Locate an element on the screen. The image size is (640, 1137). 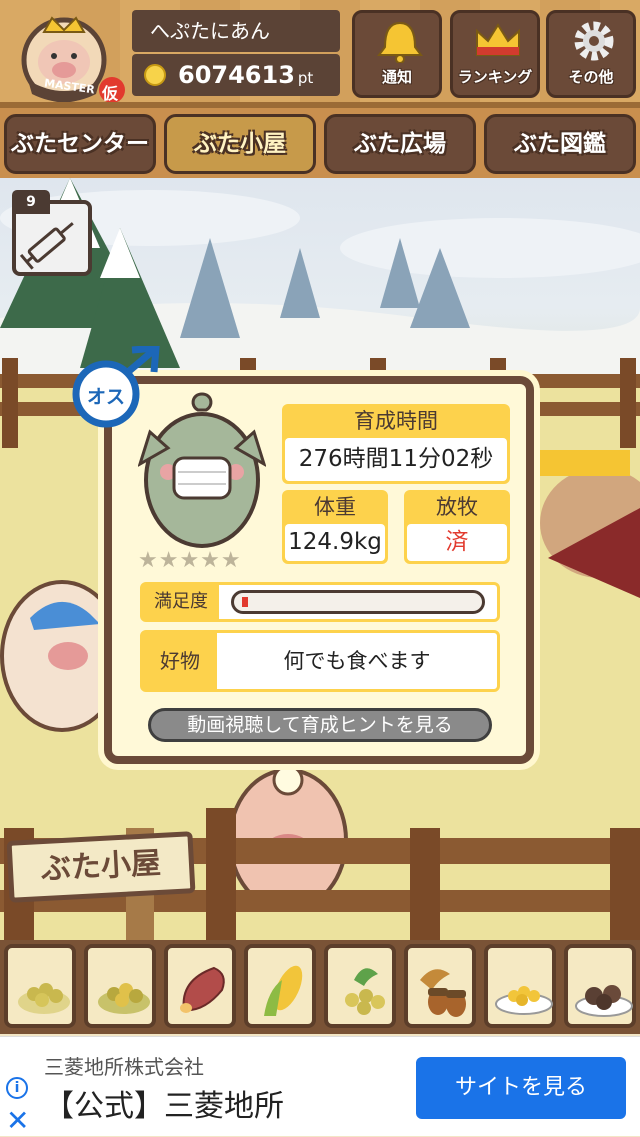
tab-buta-koya: ぶた小屋 is located at coordinates (240, 144).